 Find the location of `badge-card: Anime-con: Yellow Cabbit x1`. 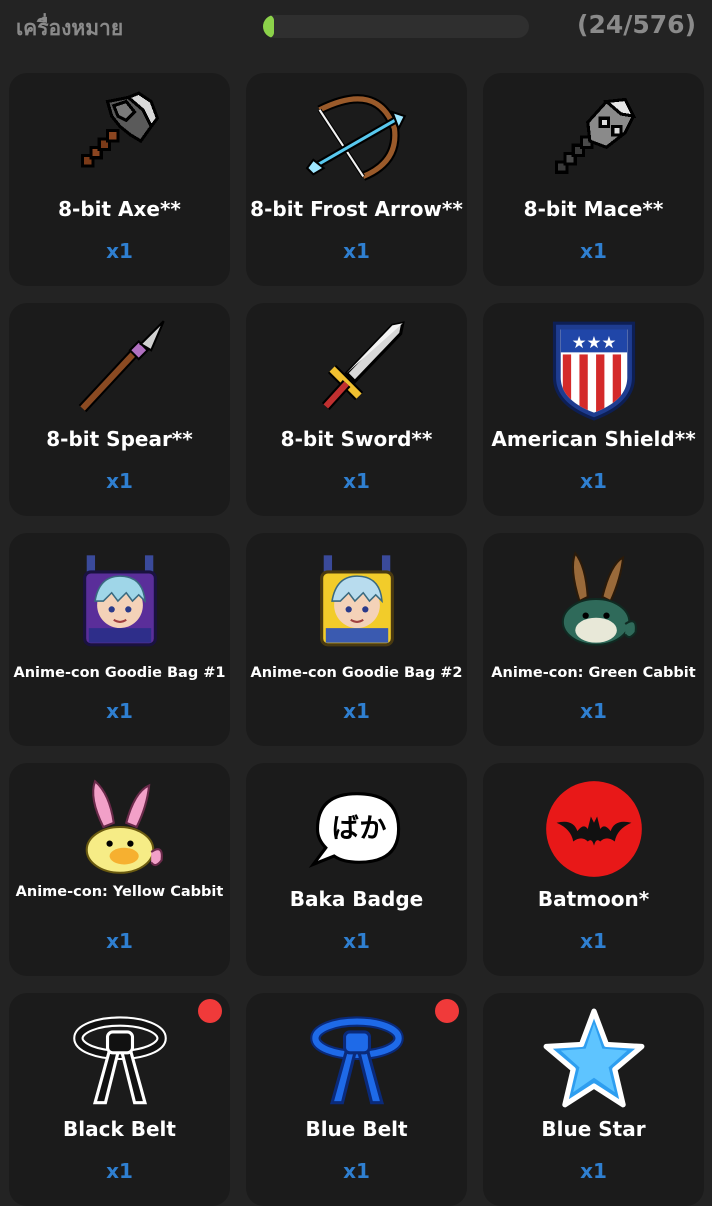

badge-card: Anime-con: Yellow Cabbit x1 is located at coordinates (119, 869).